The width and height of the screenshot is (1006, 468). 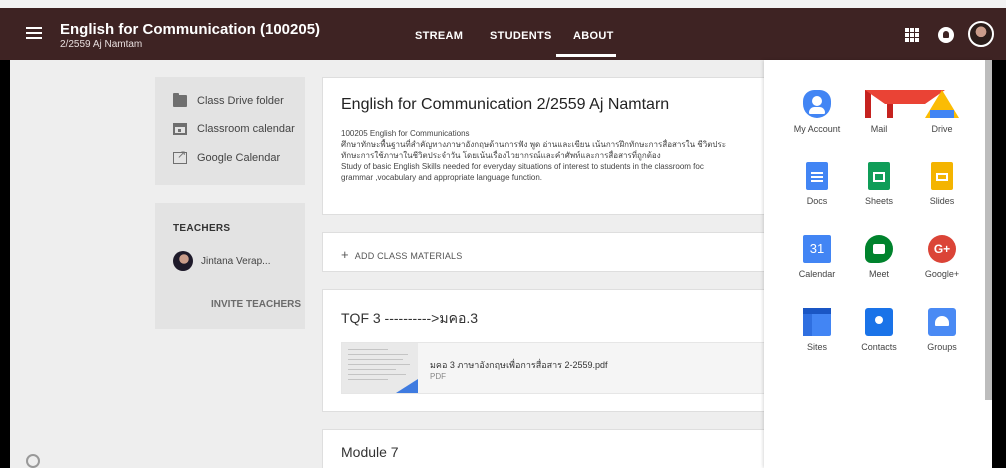 What do you see at coordinates (878, 274) in the screenshot?
I see `app-label: Meet` at bounding box center [878, 274].